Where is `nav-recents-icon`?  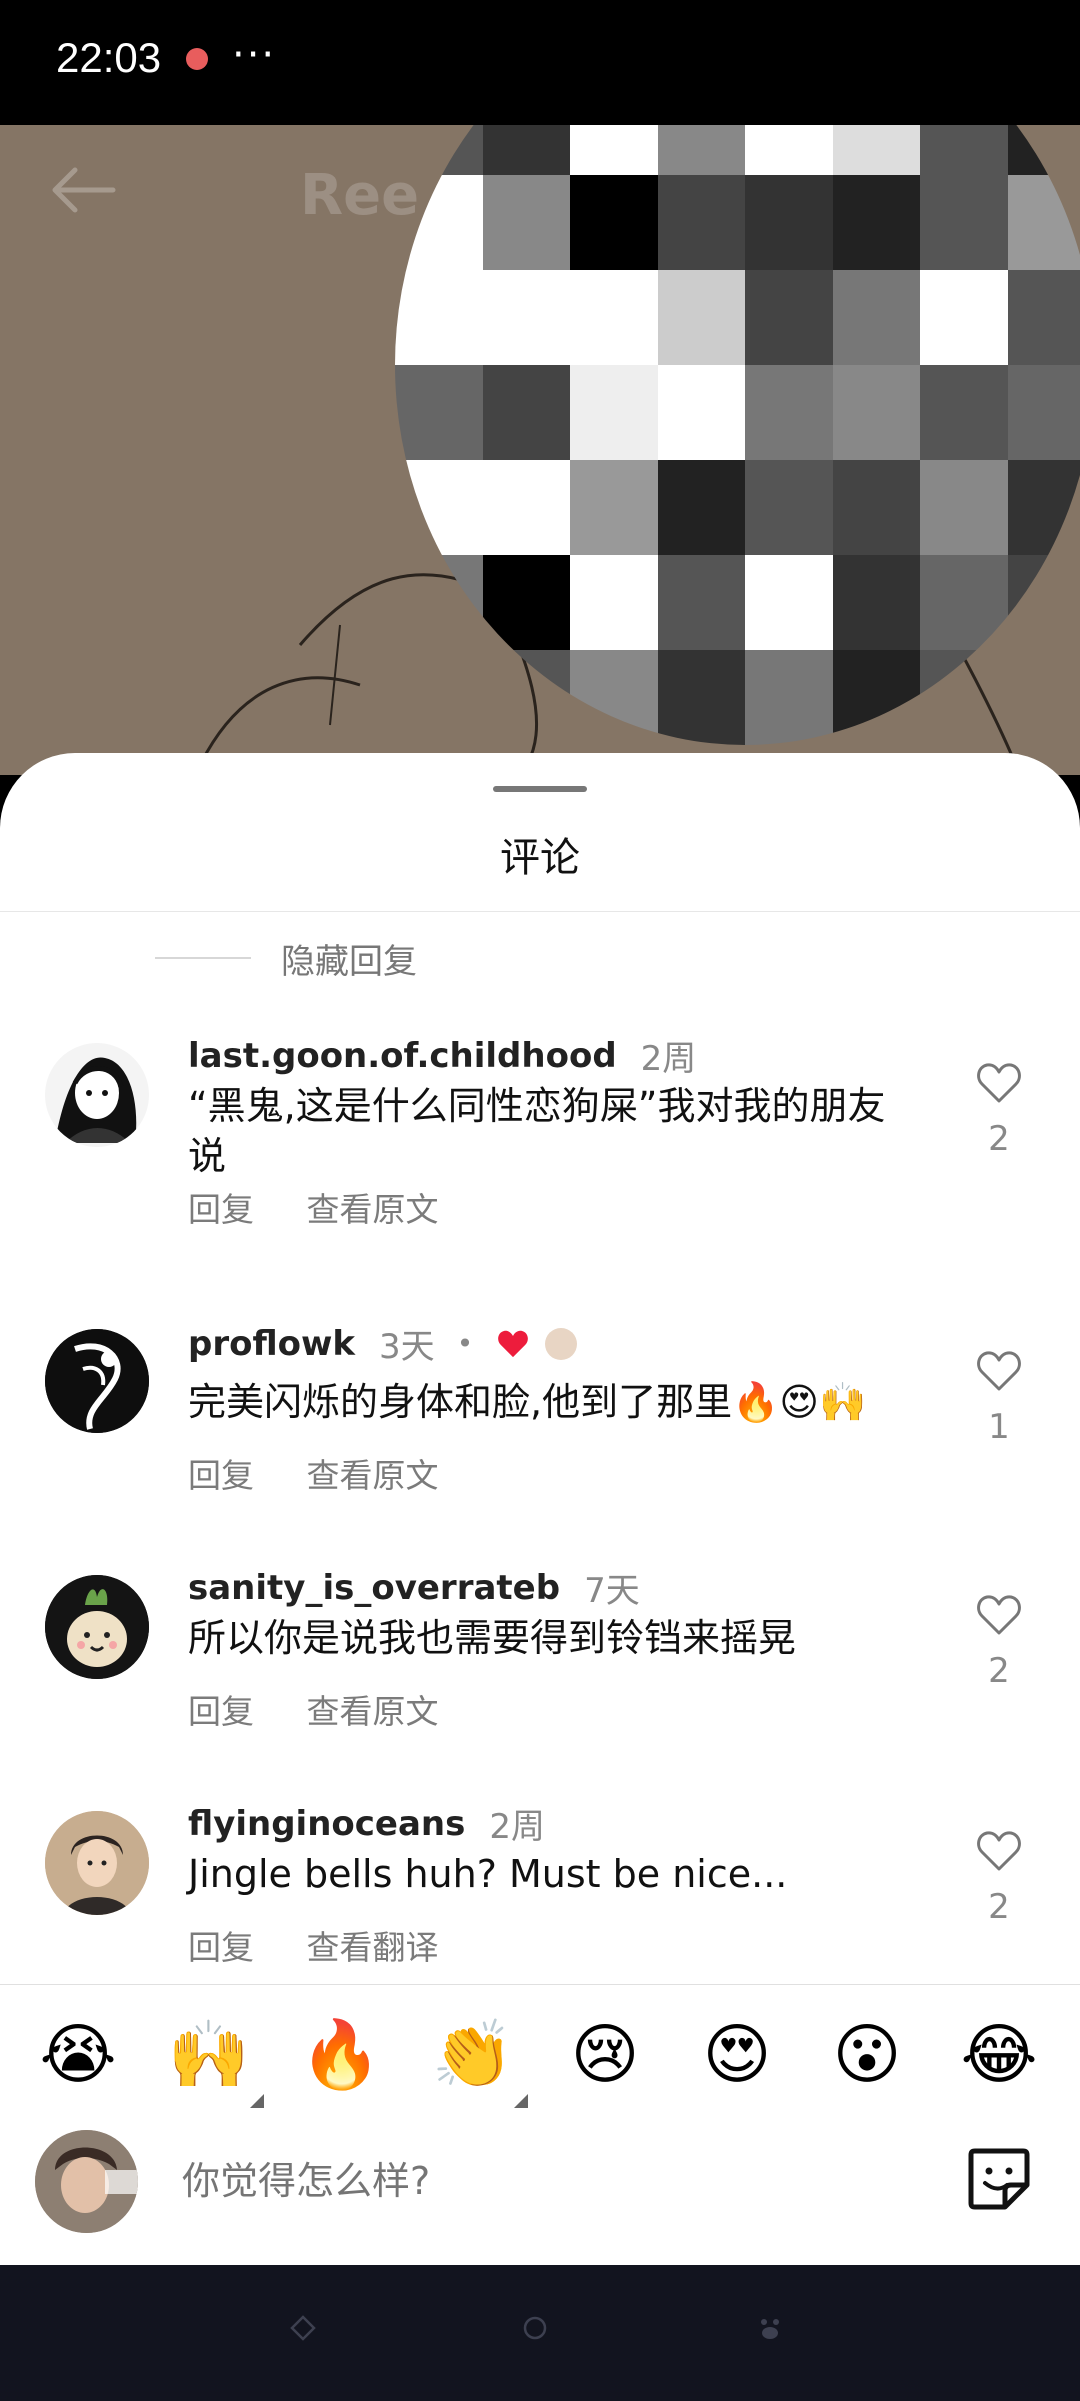 nav-recents-icon is located at coordinates (770, 2328).